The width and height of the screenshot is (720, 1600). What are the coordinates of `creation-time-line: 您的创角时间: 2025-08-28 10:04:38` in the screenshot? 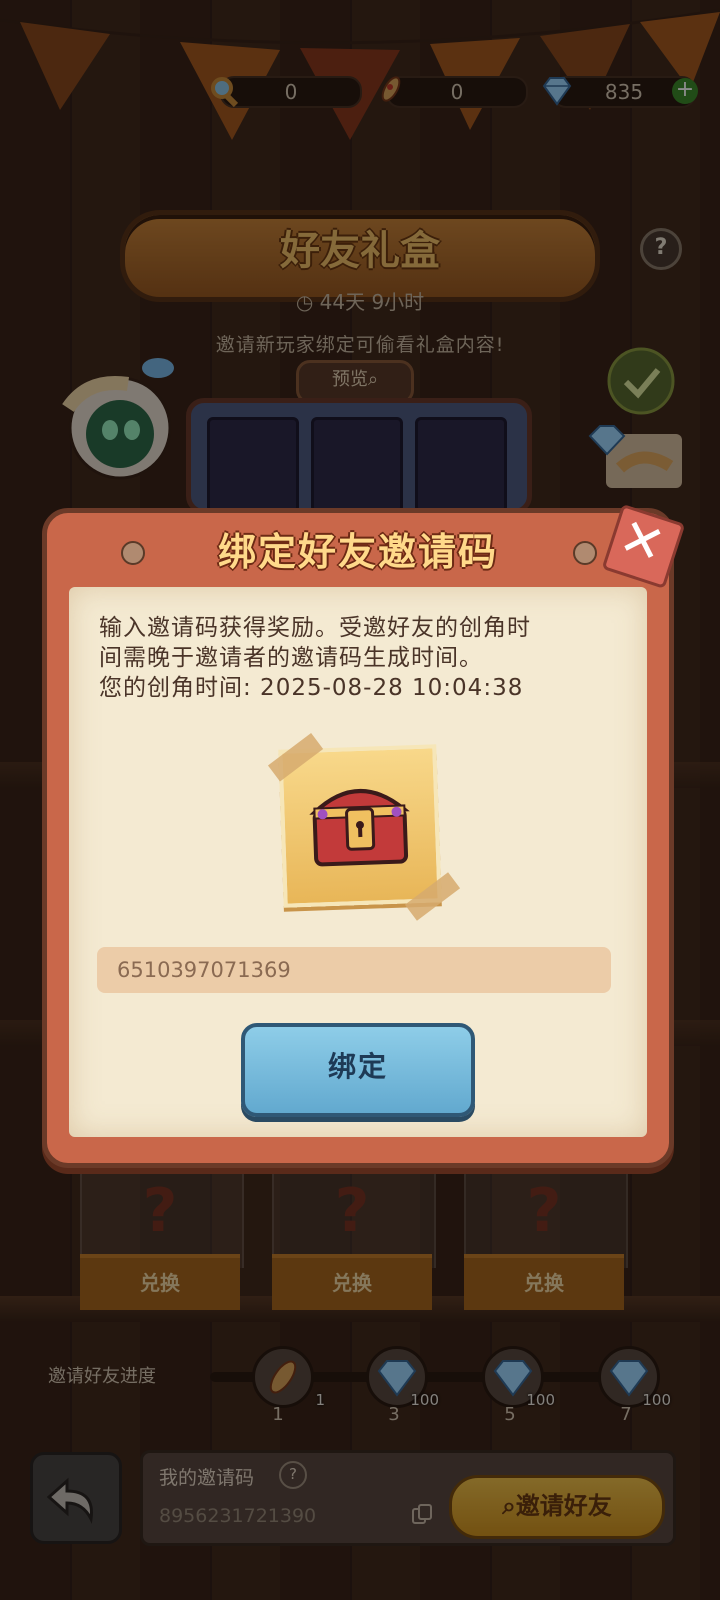 It's located at (311, 688).